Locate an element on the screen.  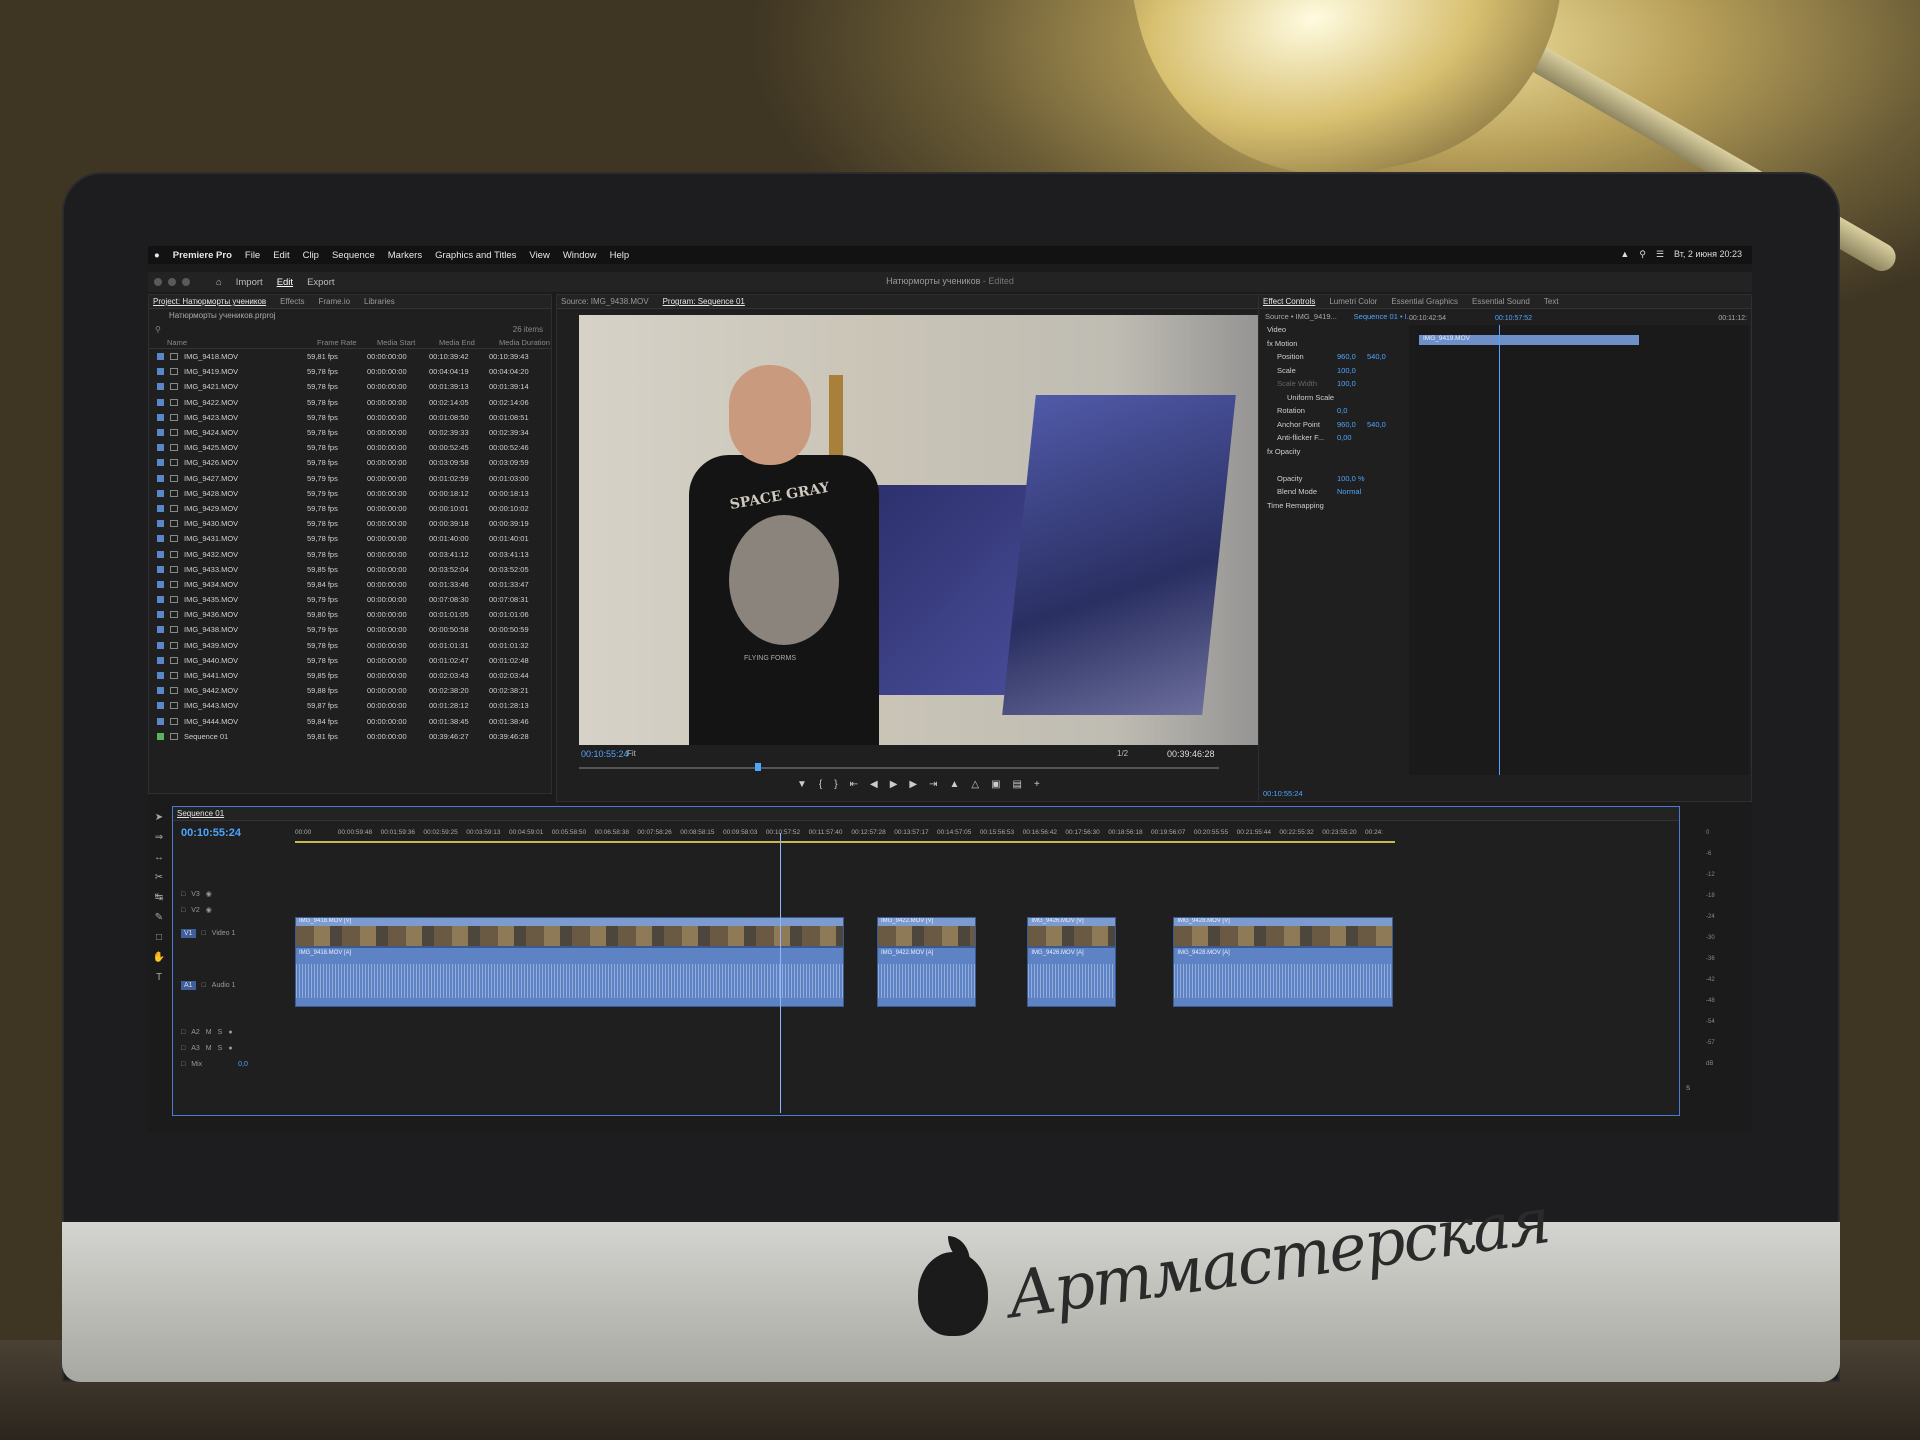
ripple-edit-tool-icon: ↔ is located at coordinates (159, 857).